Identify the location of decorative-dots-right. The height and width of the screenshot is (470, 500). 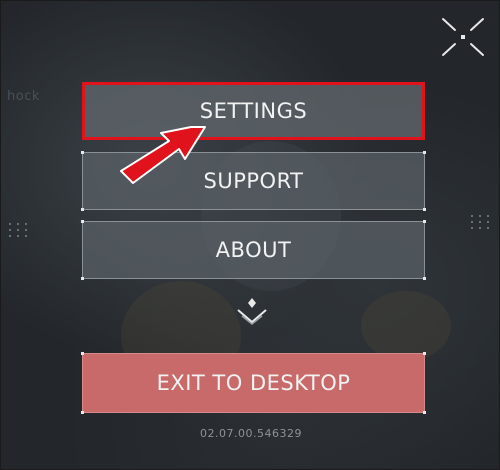
(481, 222).